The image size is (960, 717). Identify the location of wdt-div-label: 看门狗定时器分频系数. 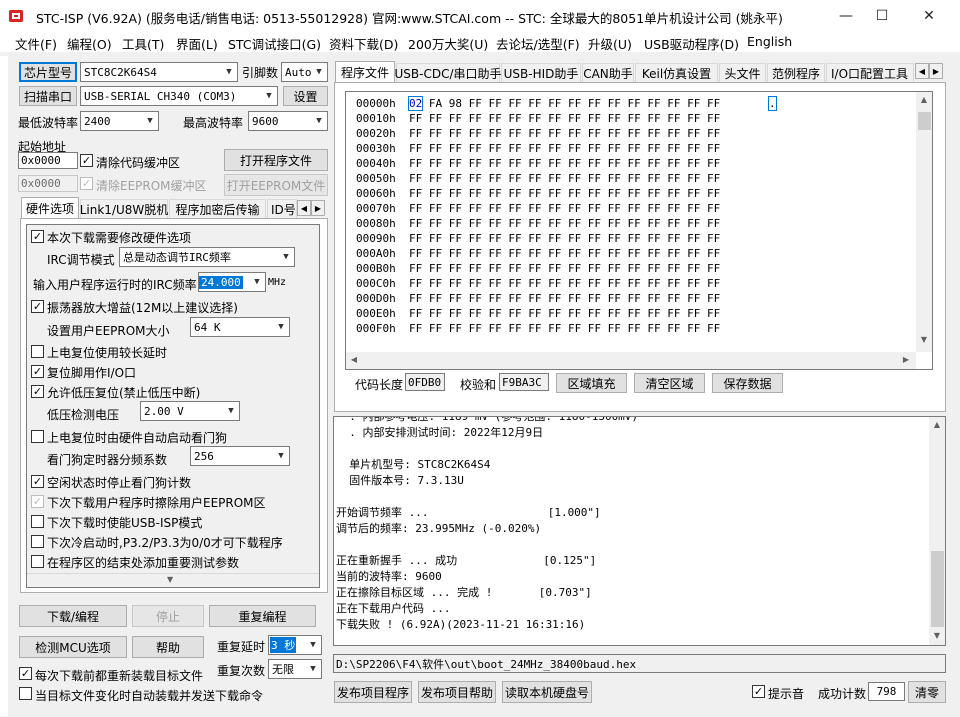
(107, 460).